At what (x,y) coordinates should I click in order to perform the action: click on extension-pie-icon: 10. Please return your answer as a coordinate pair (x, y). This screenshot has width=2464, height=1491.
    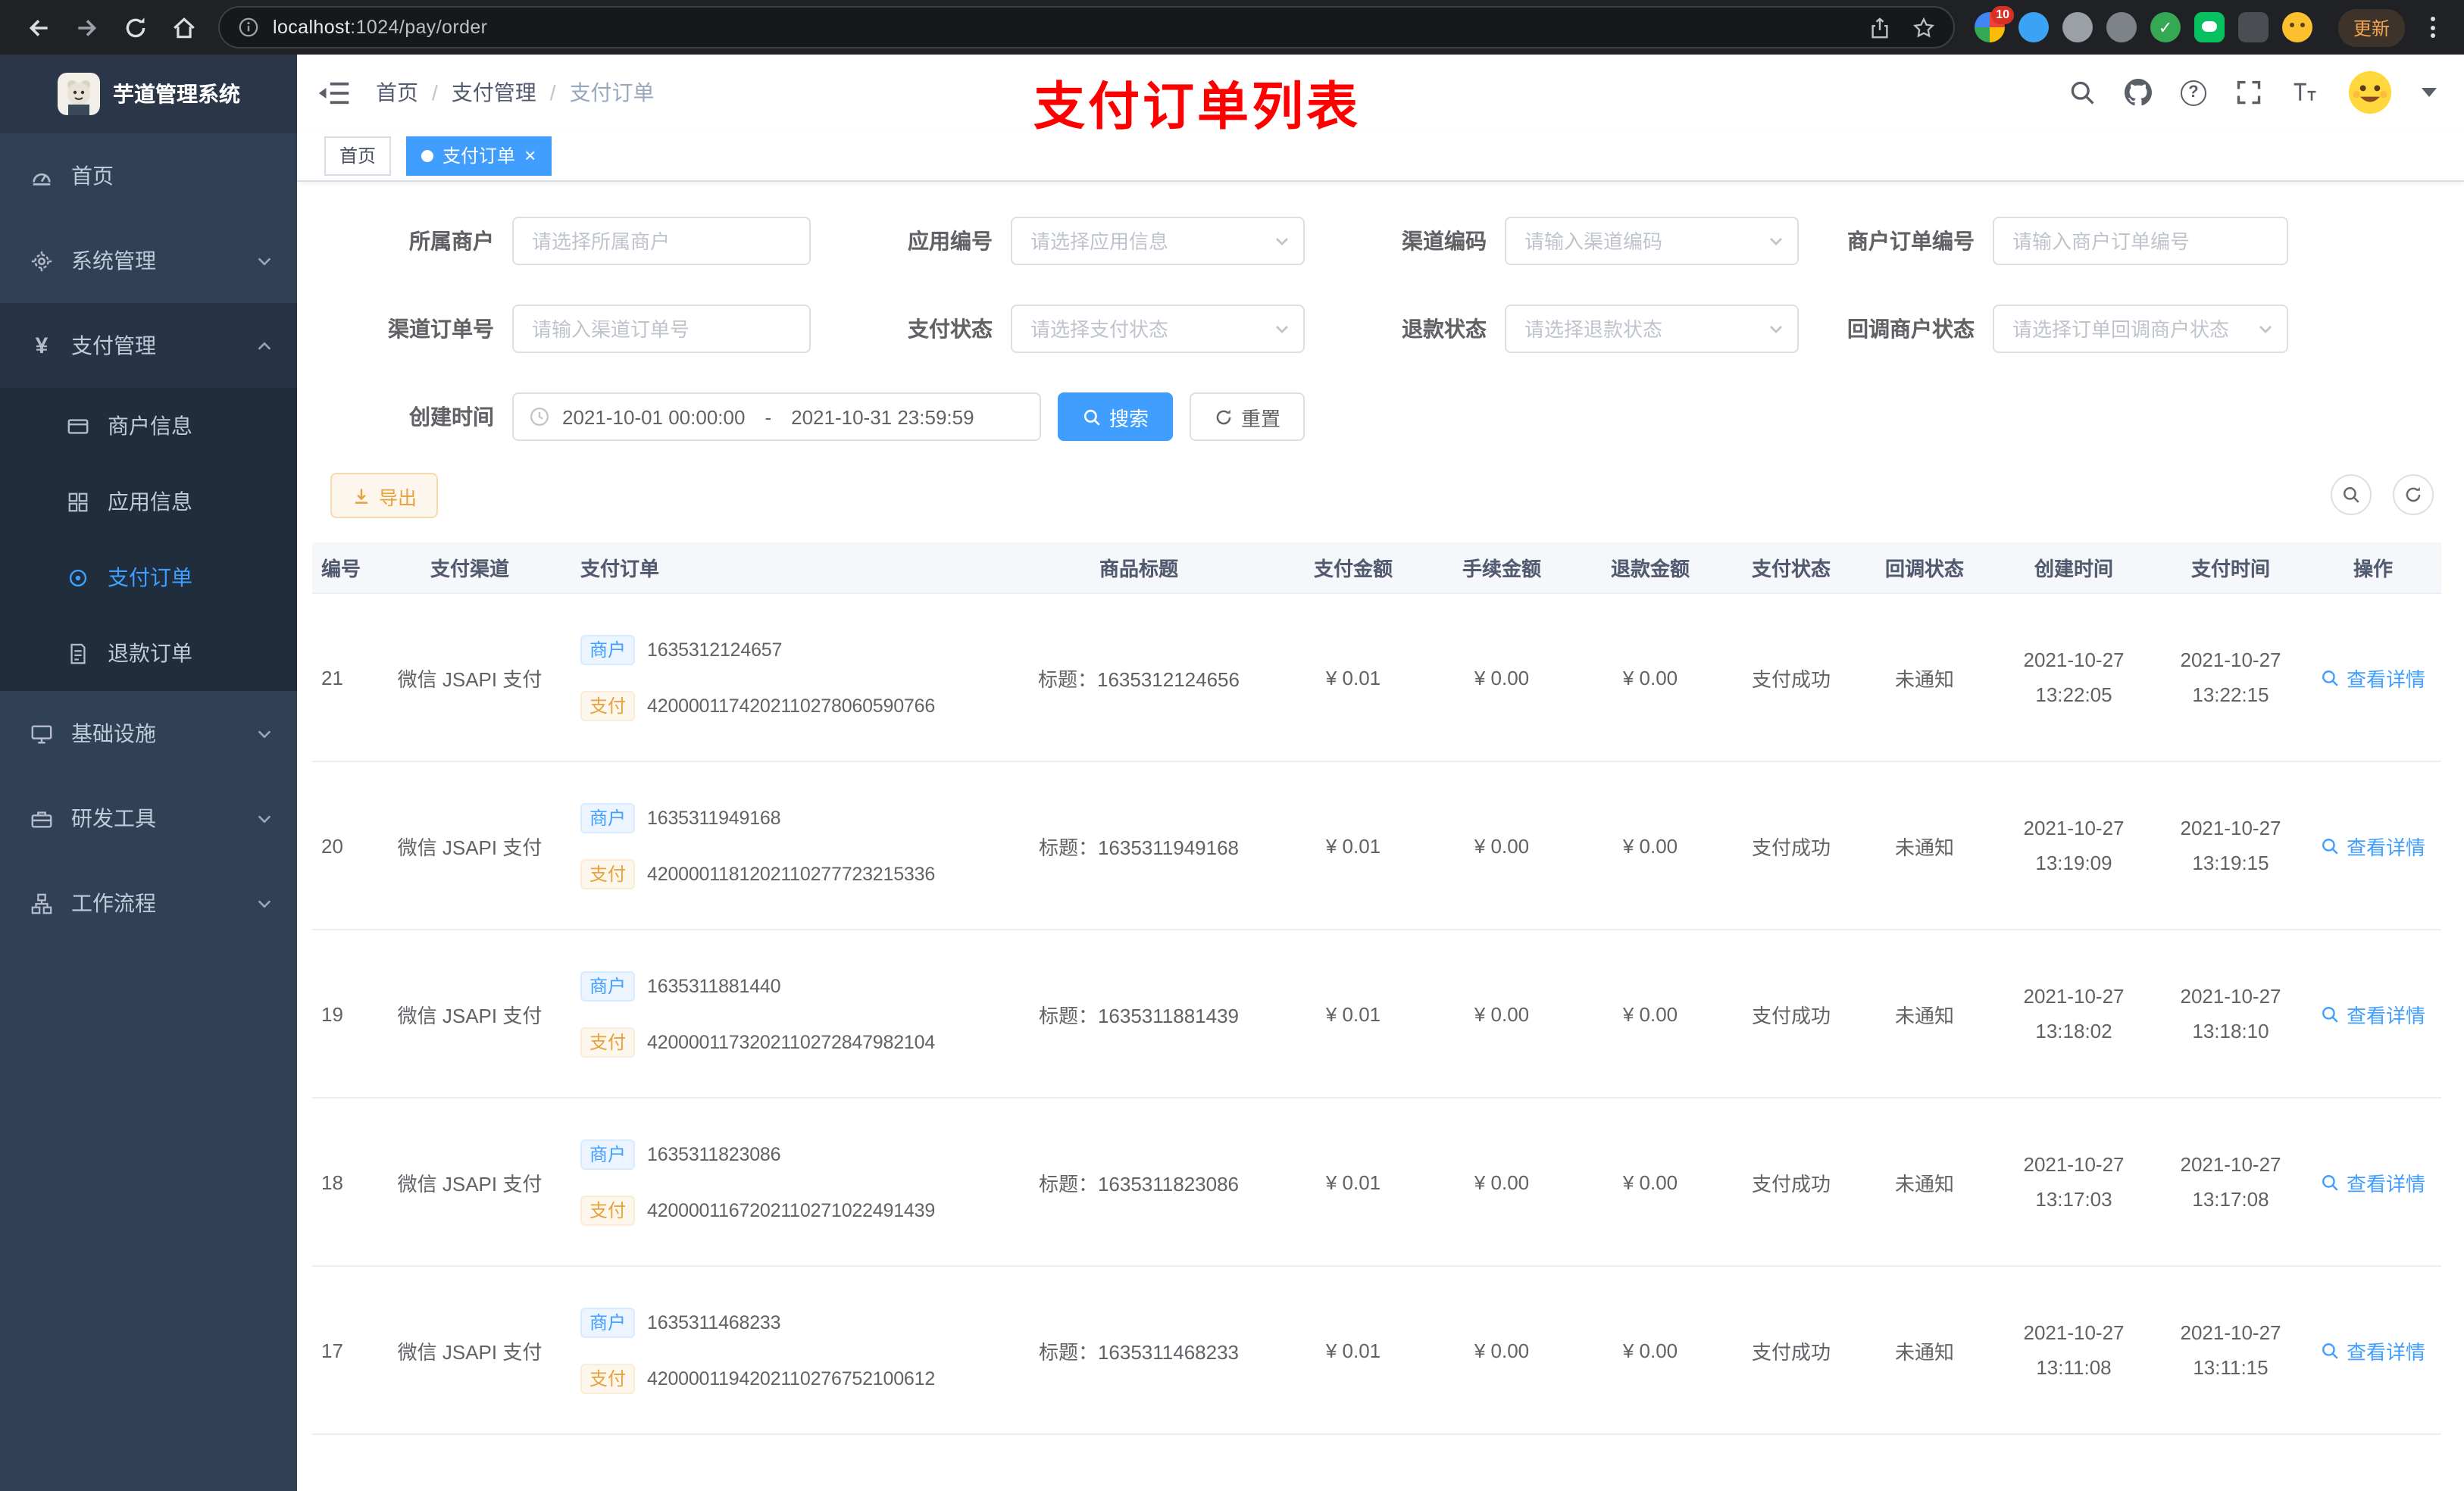
    Looking at the image, I should click on (1994, 24).